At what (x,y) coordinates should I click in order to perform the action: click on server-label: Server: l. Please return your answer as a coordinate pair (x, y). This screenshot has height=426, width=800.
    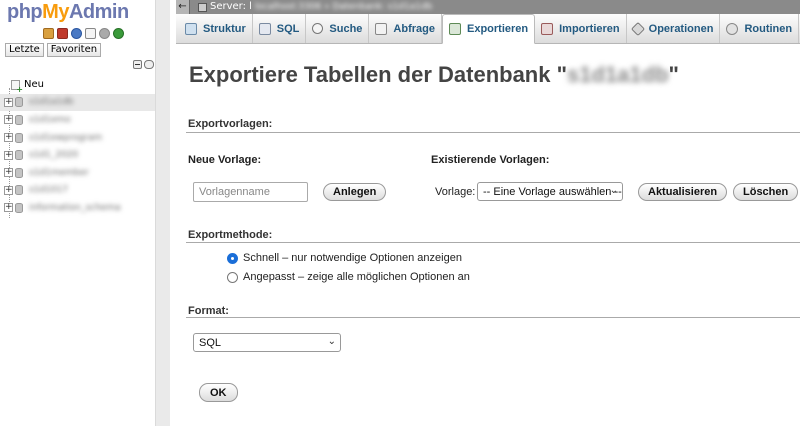
    Looking at the image, I should click on (231, 7).